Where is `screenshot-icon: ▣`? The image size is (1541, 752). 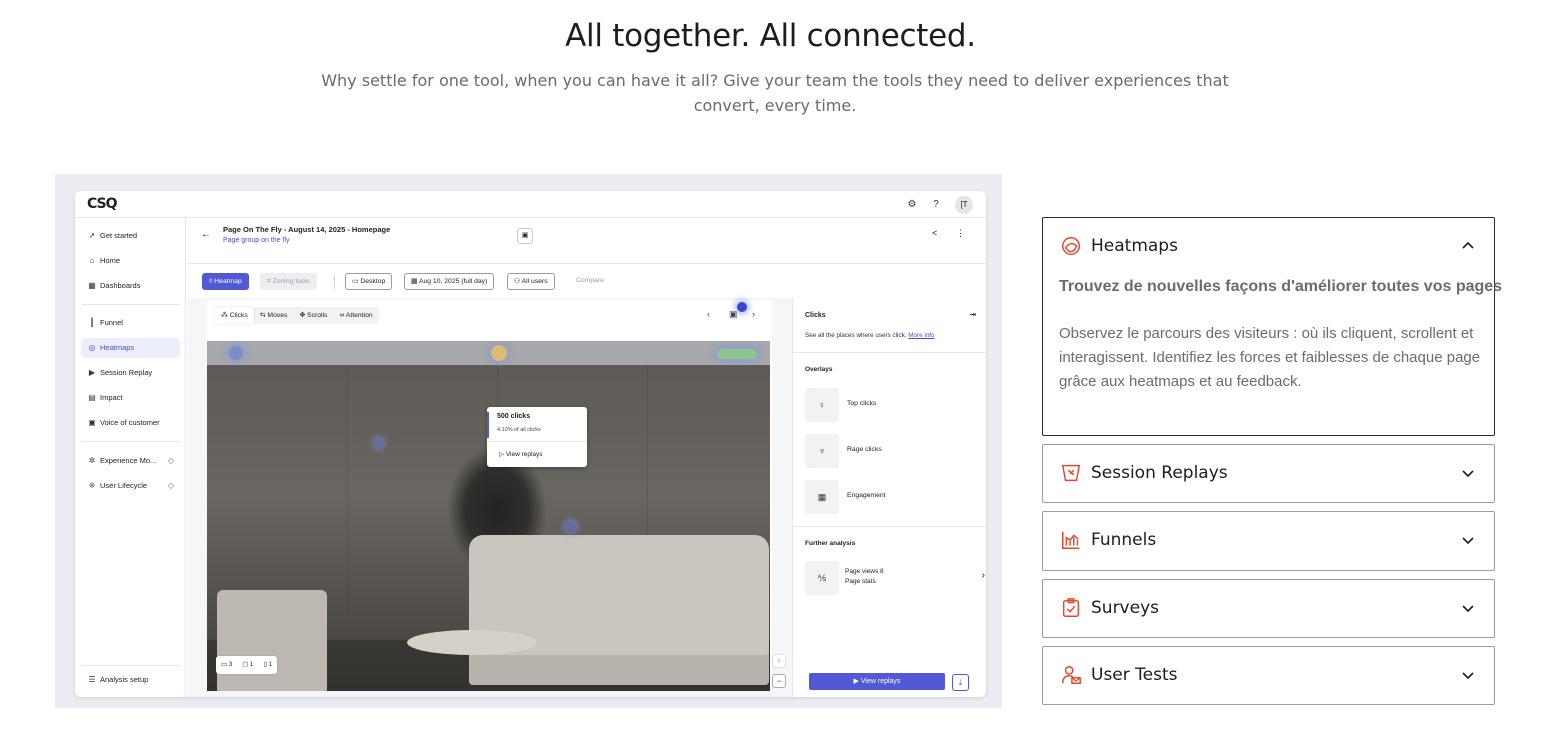 screenshot-icon: ▣ is located at coordinates (525, 236).